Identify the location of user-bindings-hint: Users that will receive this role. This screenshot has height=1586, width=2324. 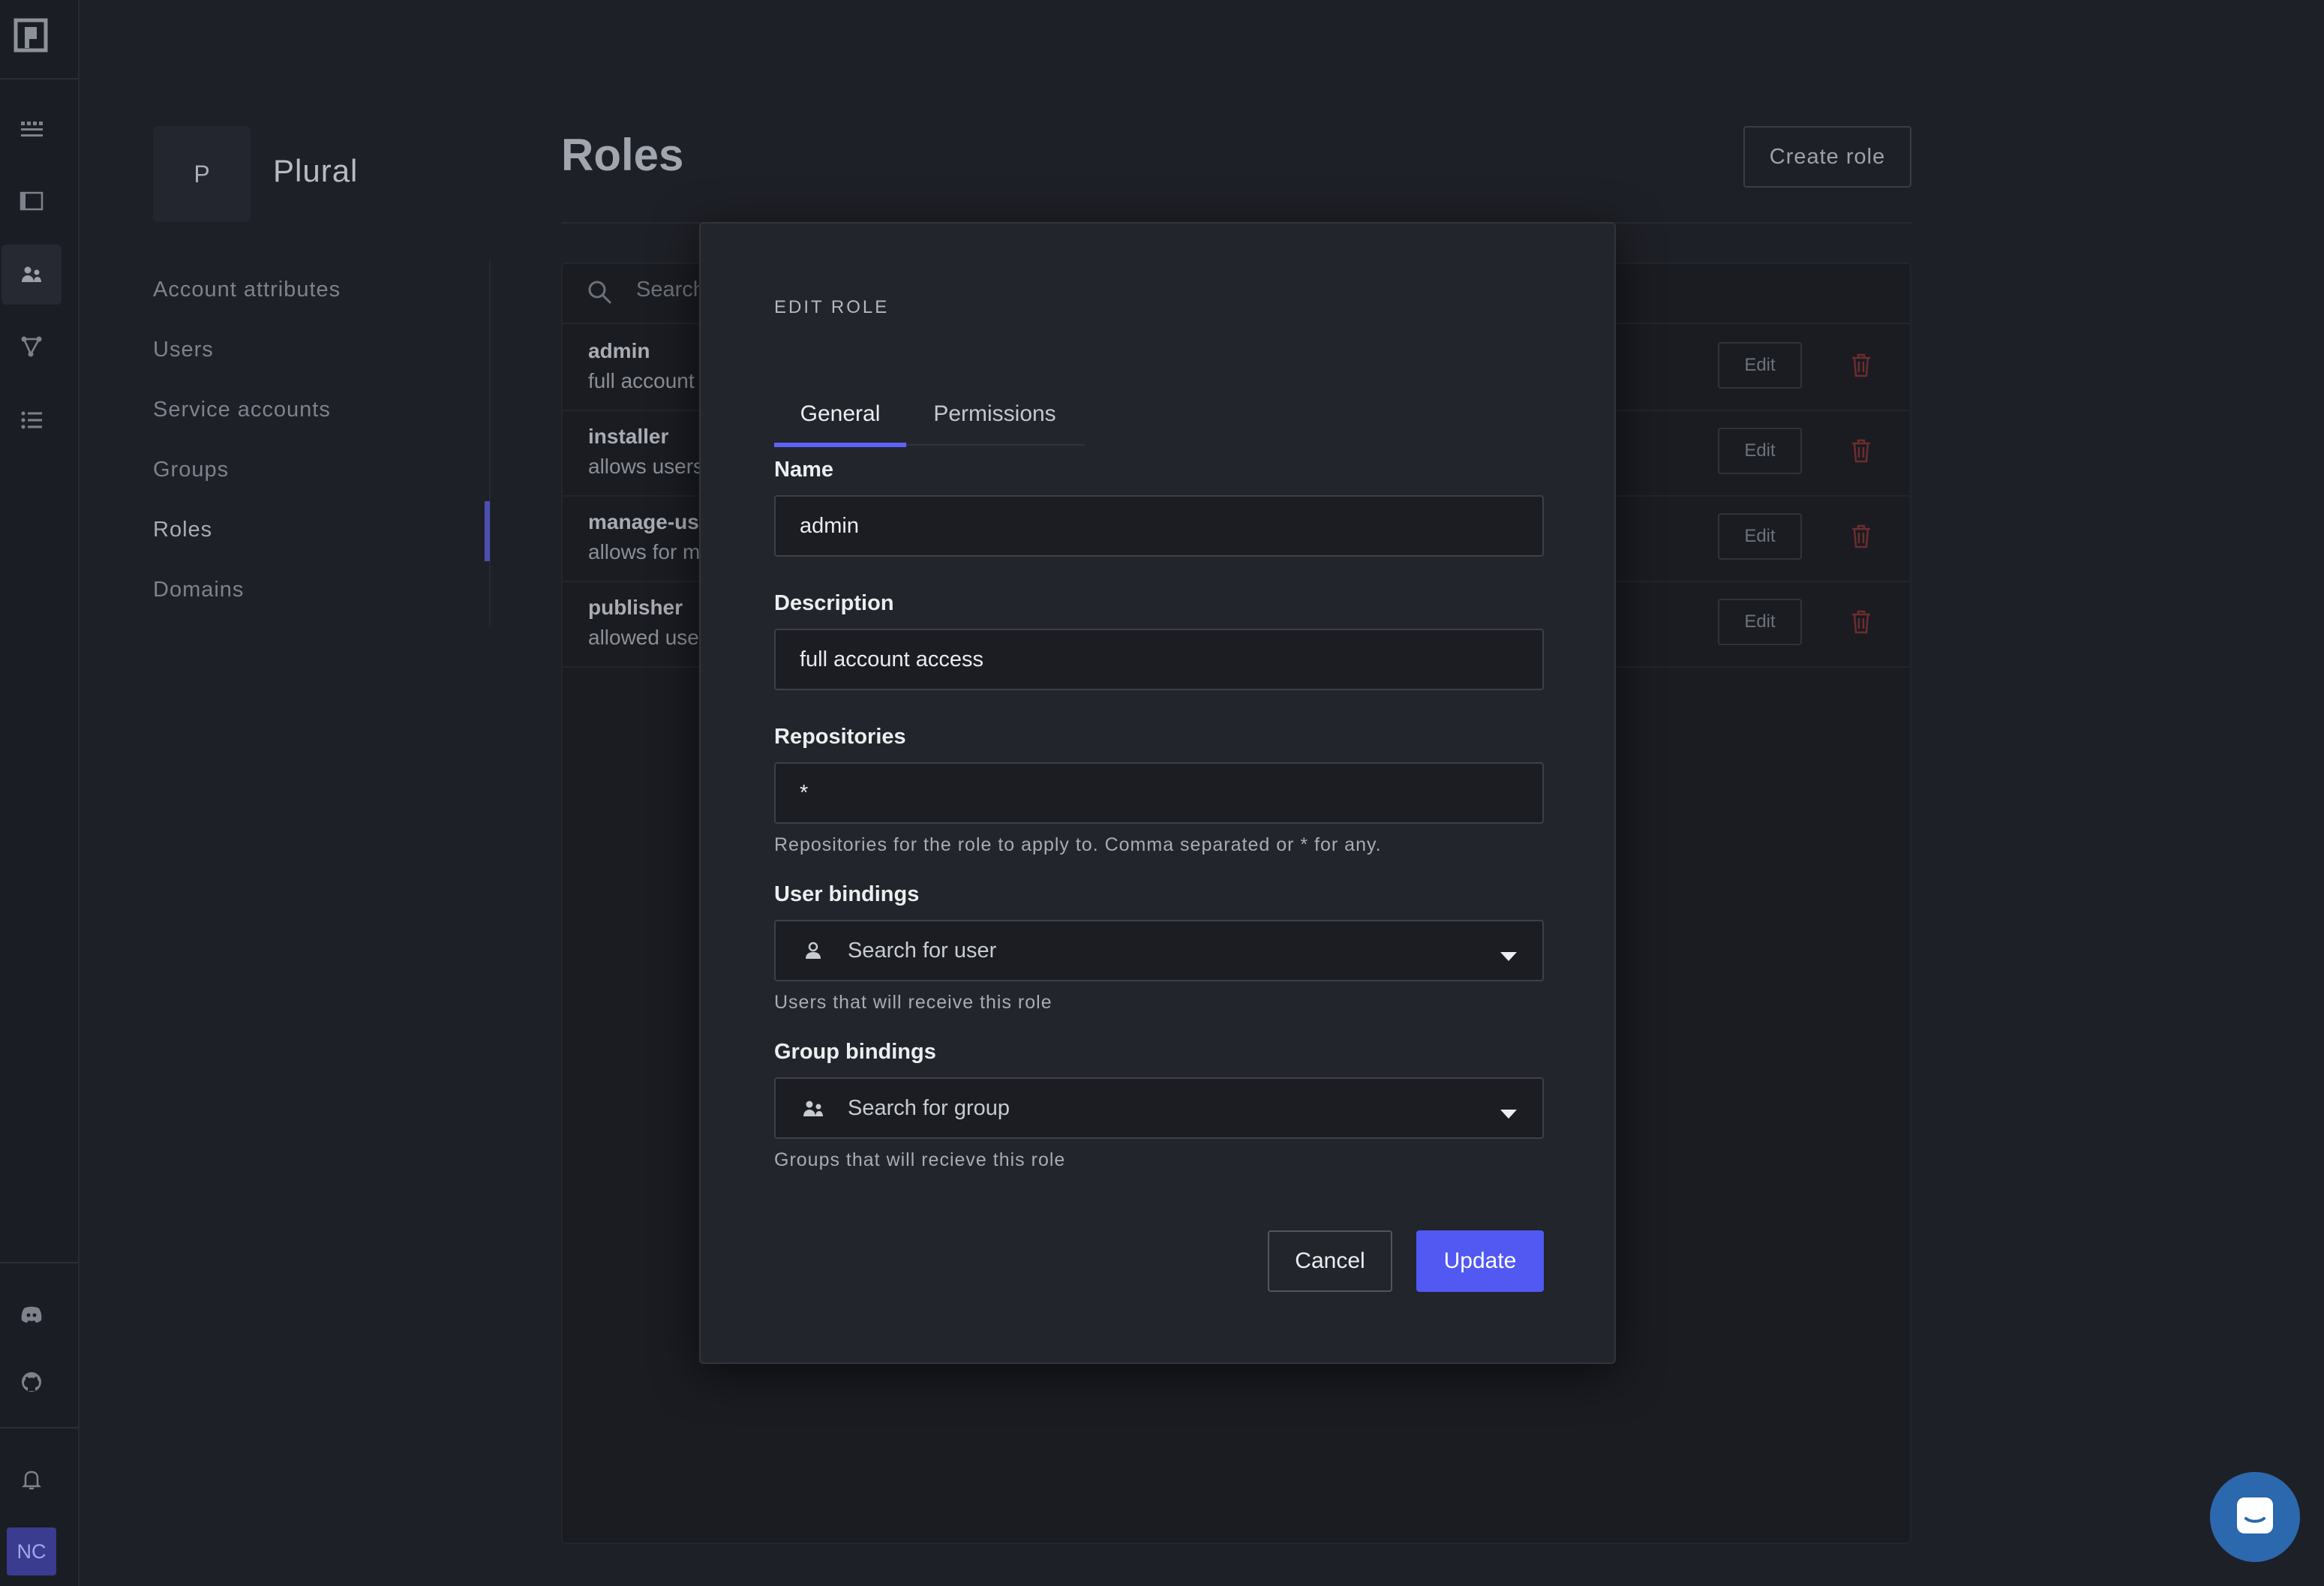
(913, 1003).